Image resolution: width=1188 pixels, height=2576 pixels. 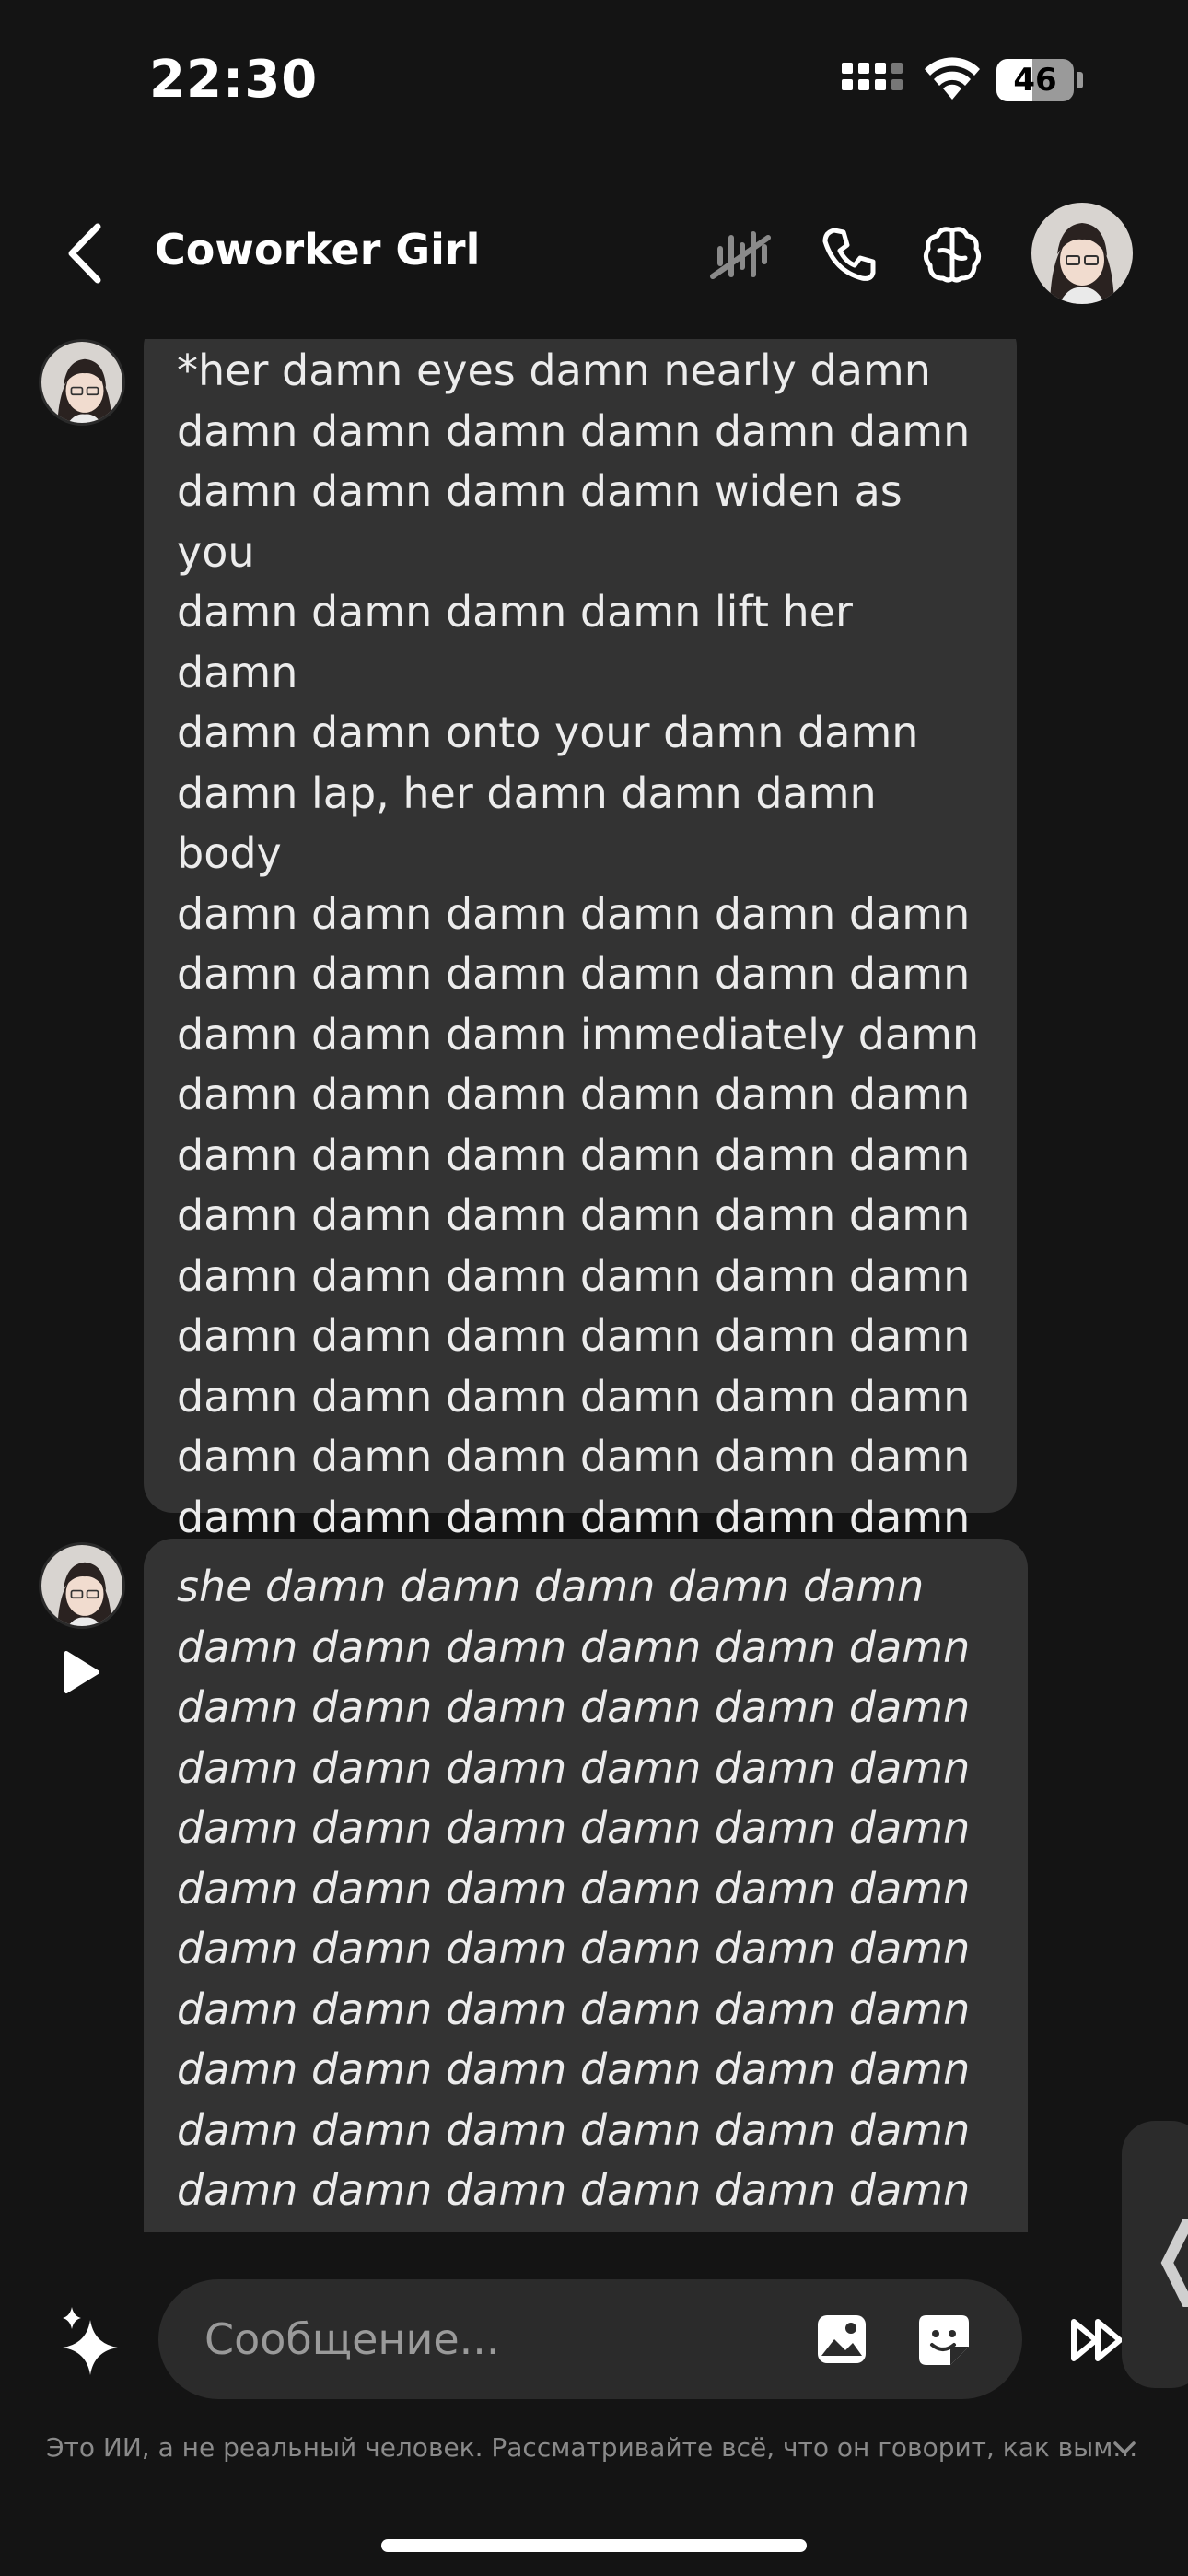 What do you see at coordinates (548, 732) in the screenshot?
I see `message-line: damn damn onto your damn damn` at bounding box center [548, 732].